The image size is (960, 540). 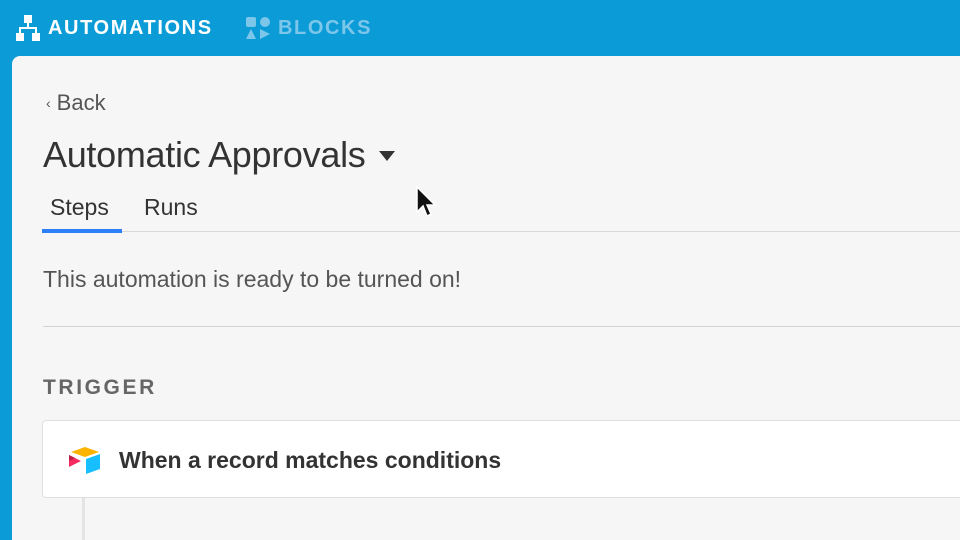 What do you see at coordinates (325, 27) in the screenshot?
I see `blocks-nav-label: BLOCKS` at bounding box center [325, 27].